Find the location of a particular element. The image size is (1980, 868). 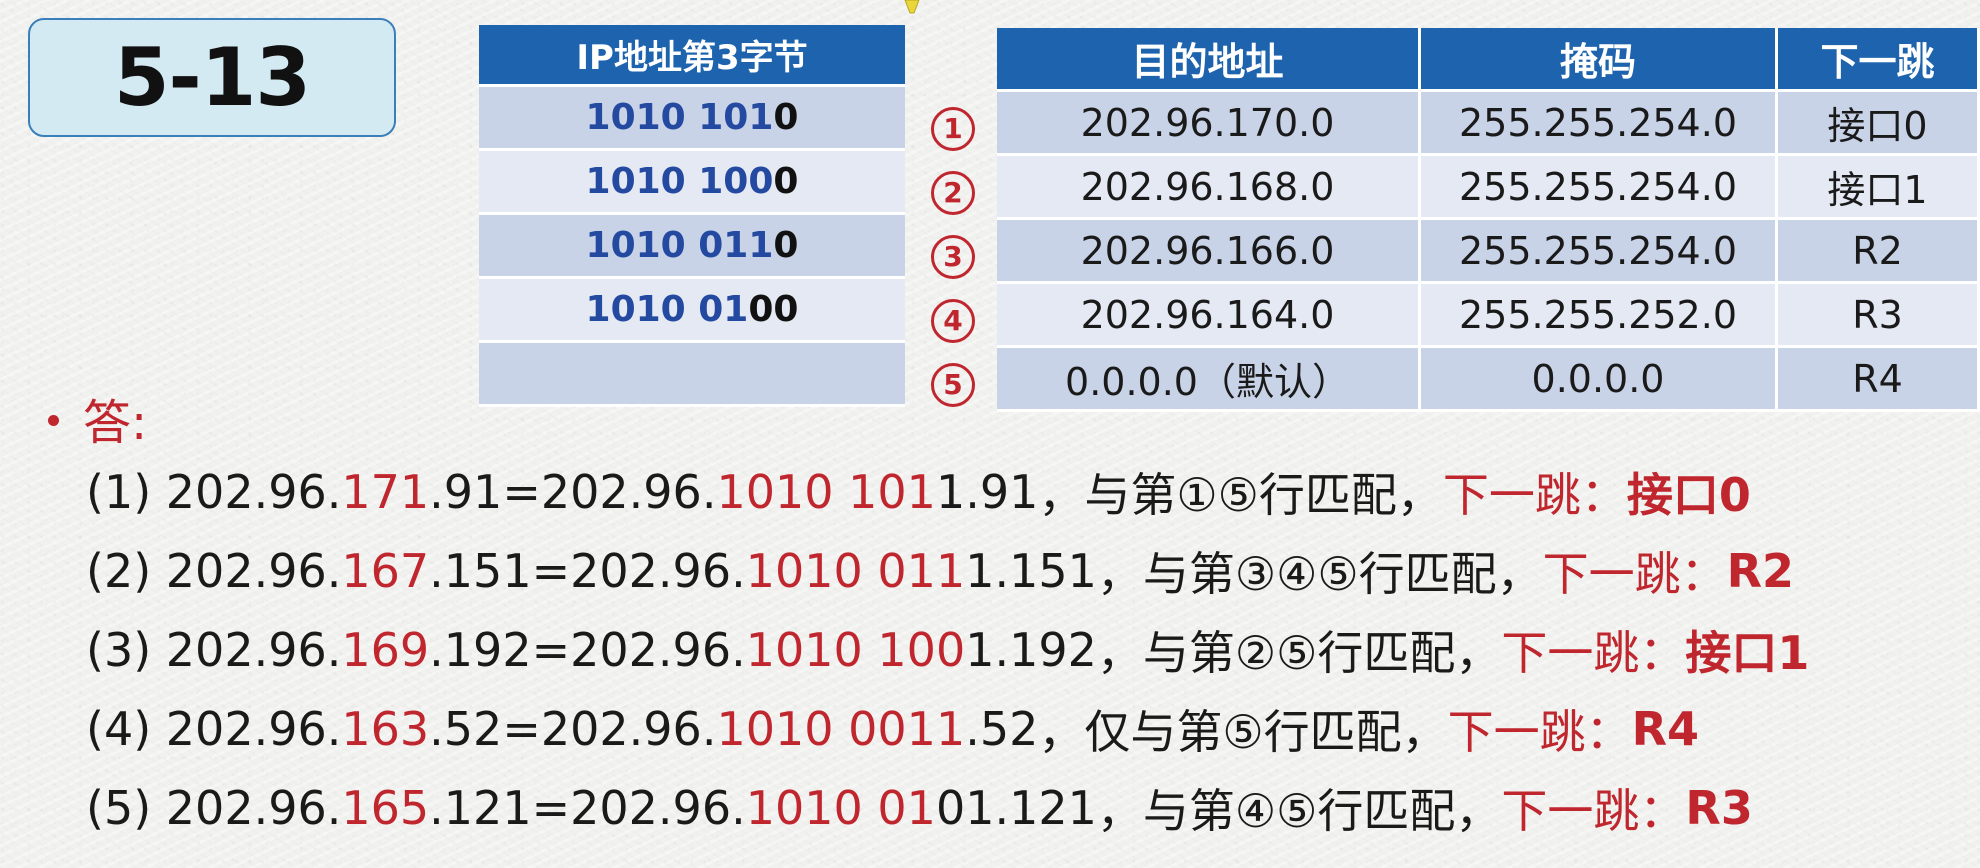

binary-prefix: 1010 101 is located at coordinates (679, 117).